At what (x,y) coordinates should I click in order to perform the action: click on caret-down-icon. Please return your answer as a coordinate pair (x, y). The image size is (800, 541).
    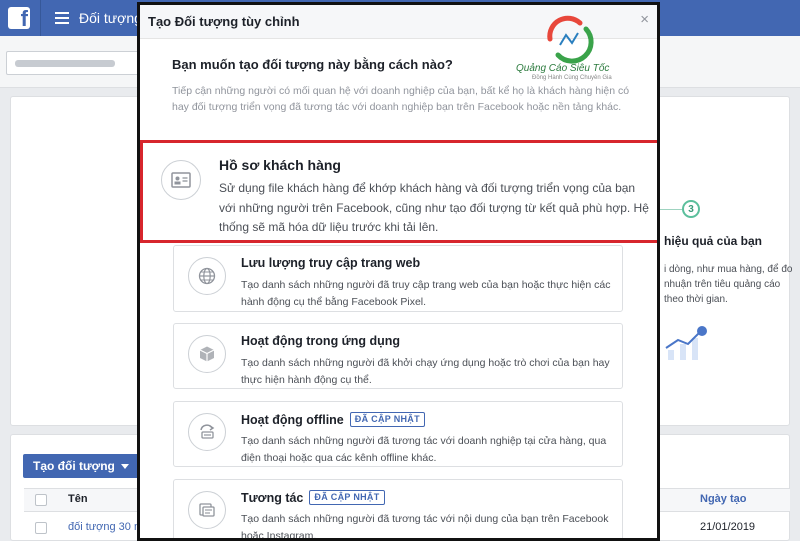
    Looking at the image, I should click on (124, 466).